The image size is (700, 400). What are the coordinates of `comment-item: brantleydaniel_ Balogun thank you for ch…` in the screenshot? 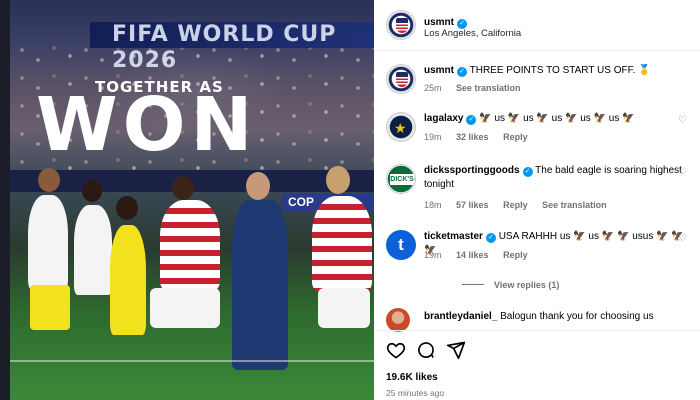 It's located at (539, 320).